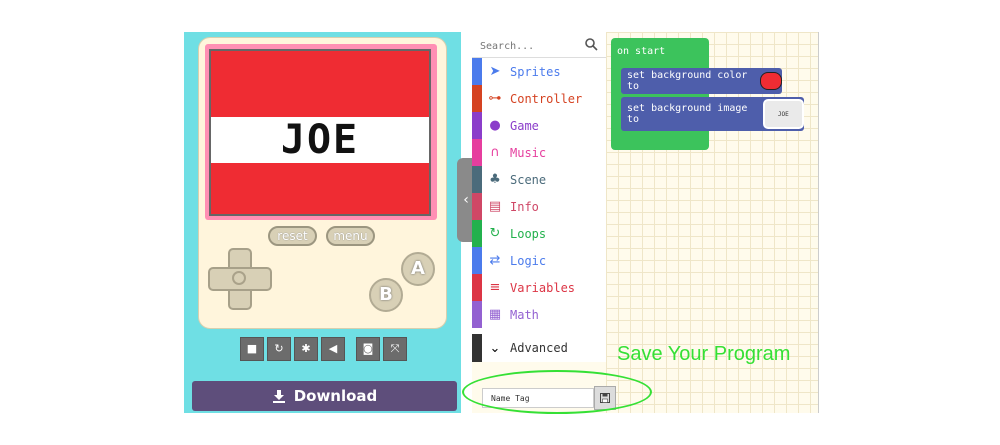  I want to click on dpad, so click(240, 279).